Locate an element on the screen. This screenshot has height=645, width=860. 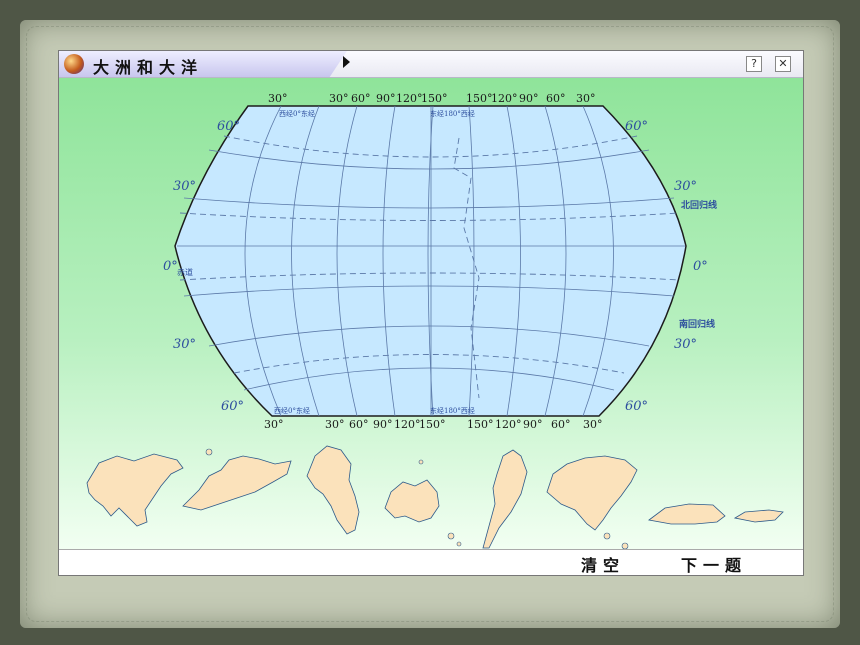
play-arrow-icon is located at coordinates (346, 62).